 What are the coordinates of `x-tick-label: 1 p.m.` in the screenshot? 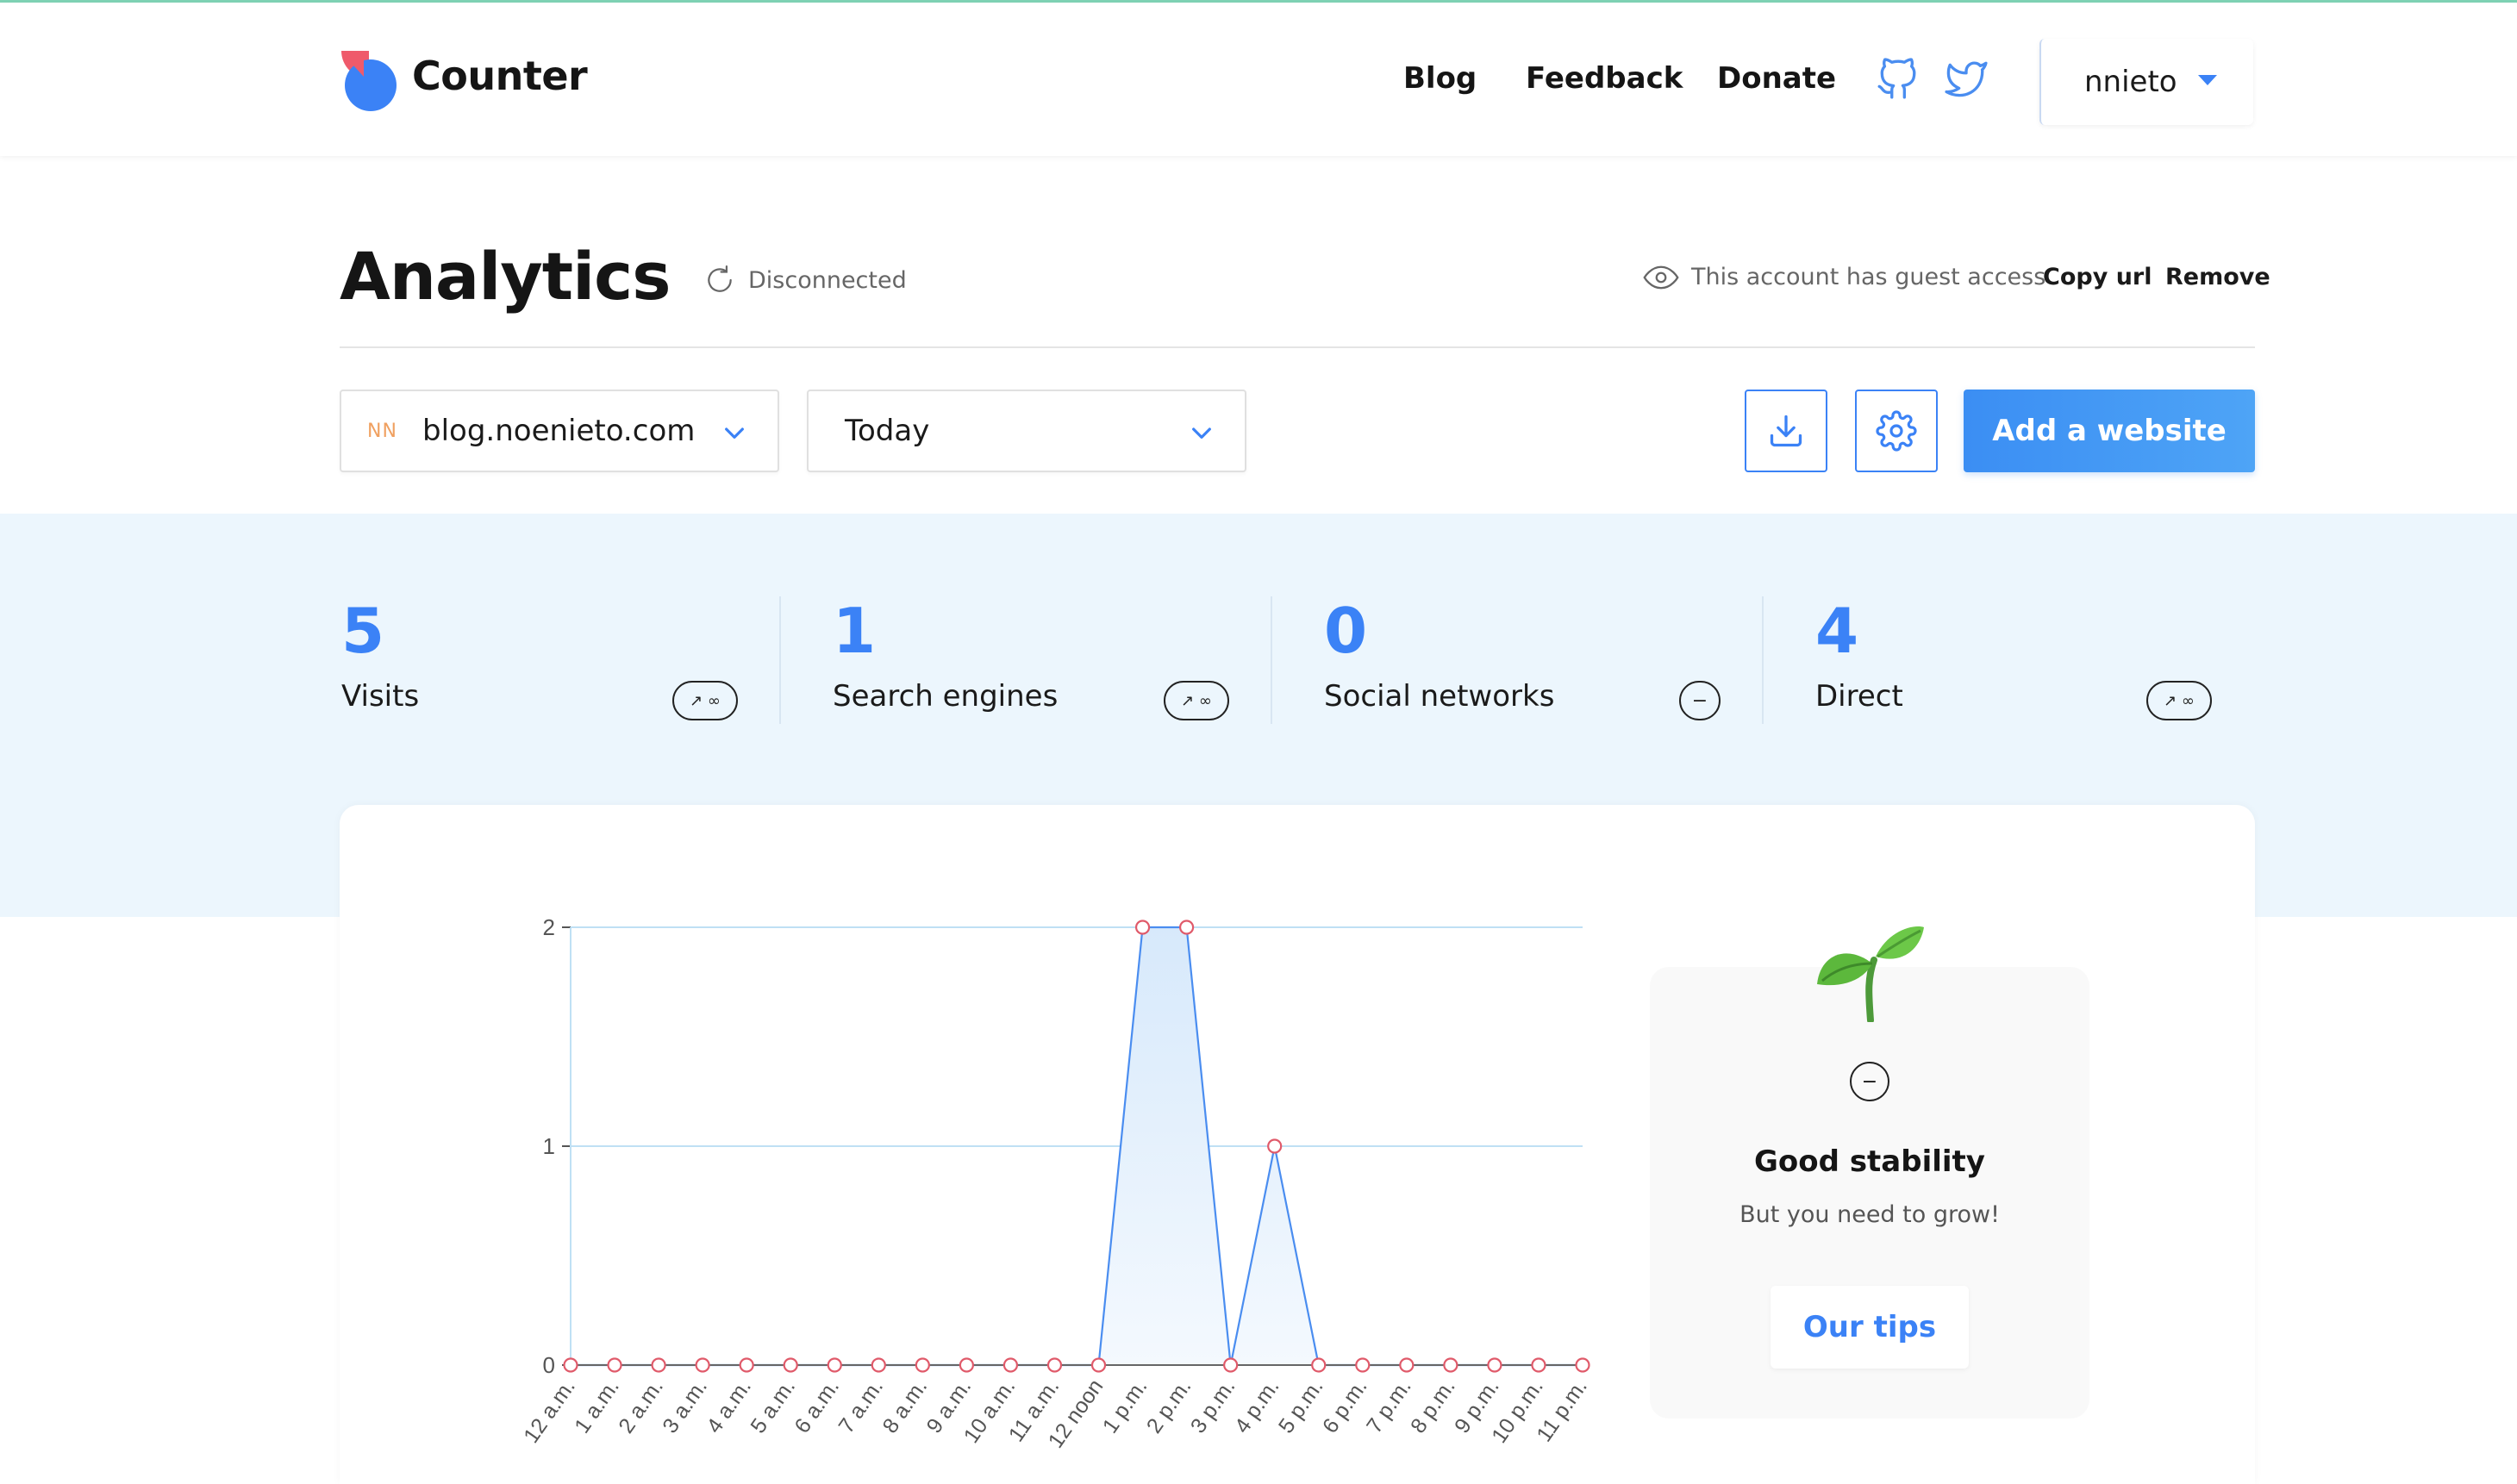 It's located at (1125, 1406).